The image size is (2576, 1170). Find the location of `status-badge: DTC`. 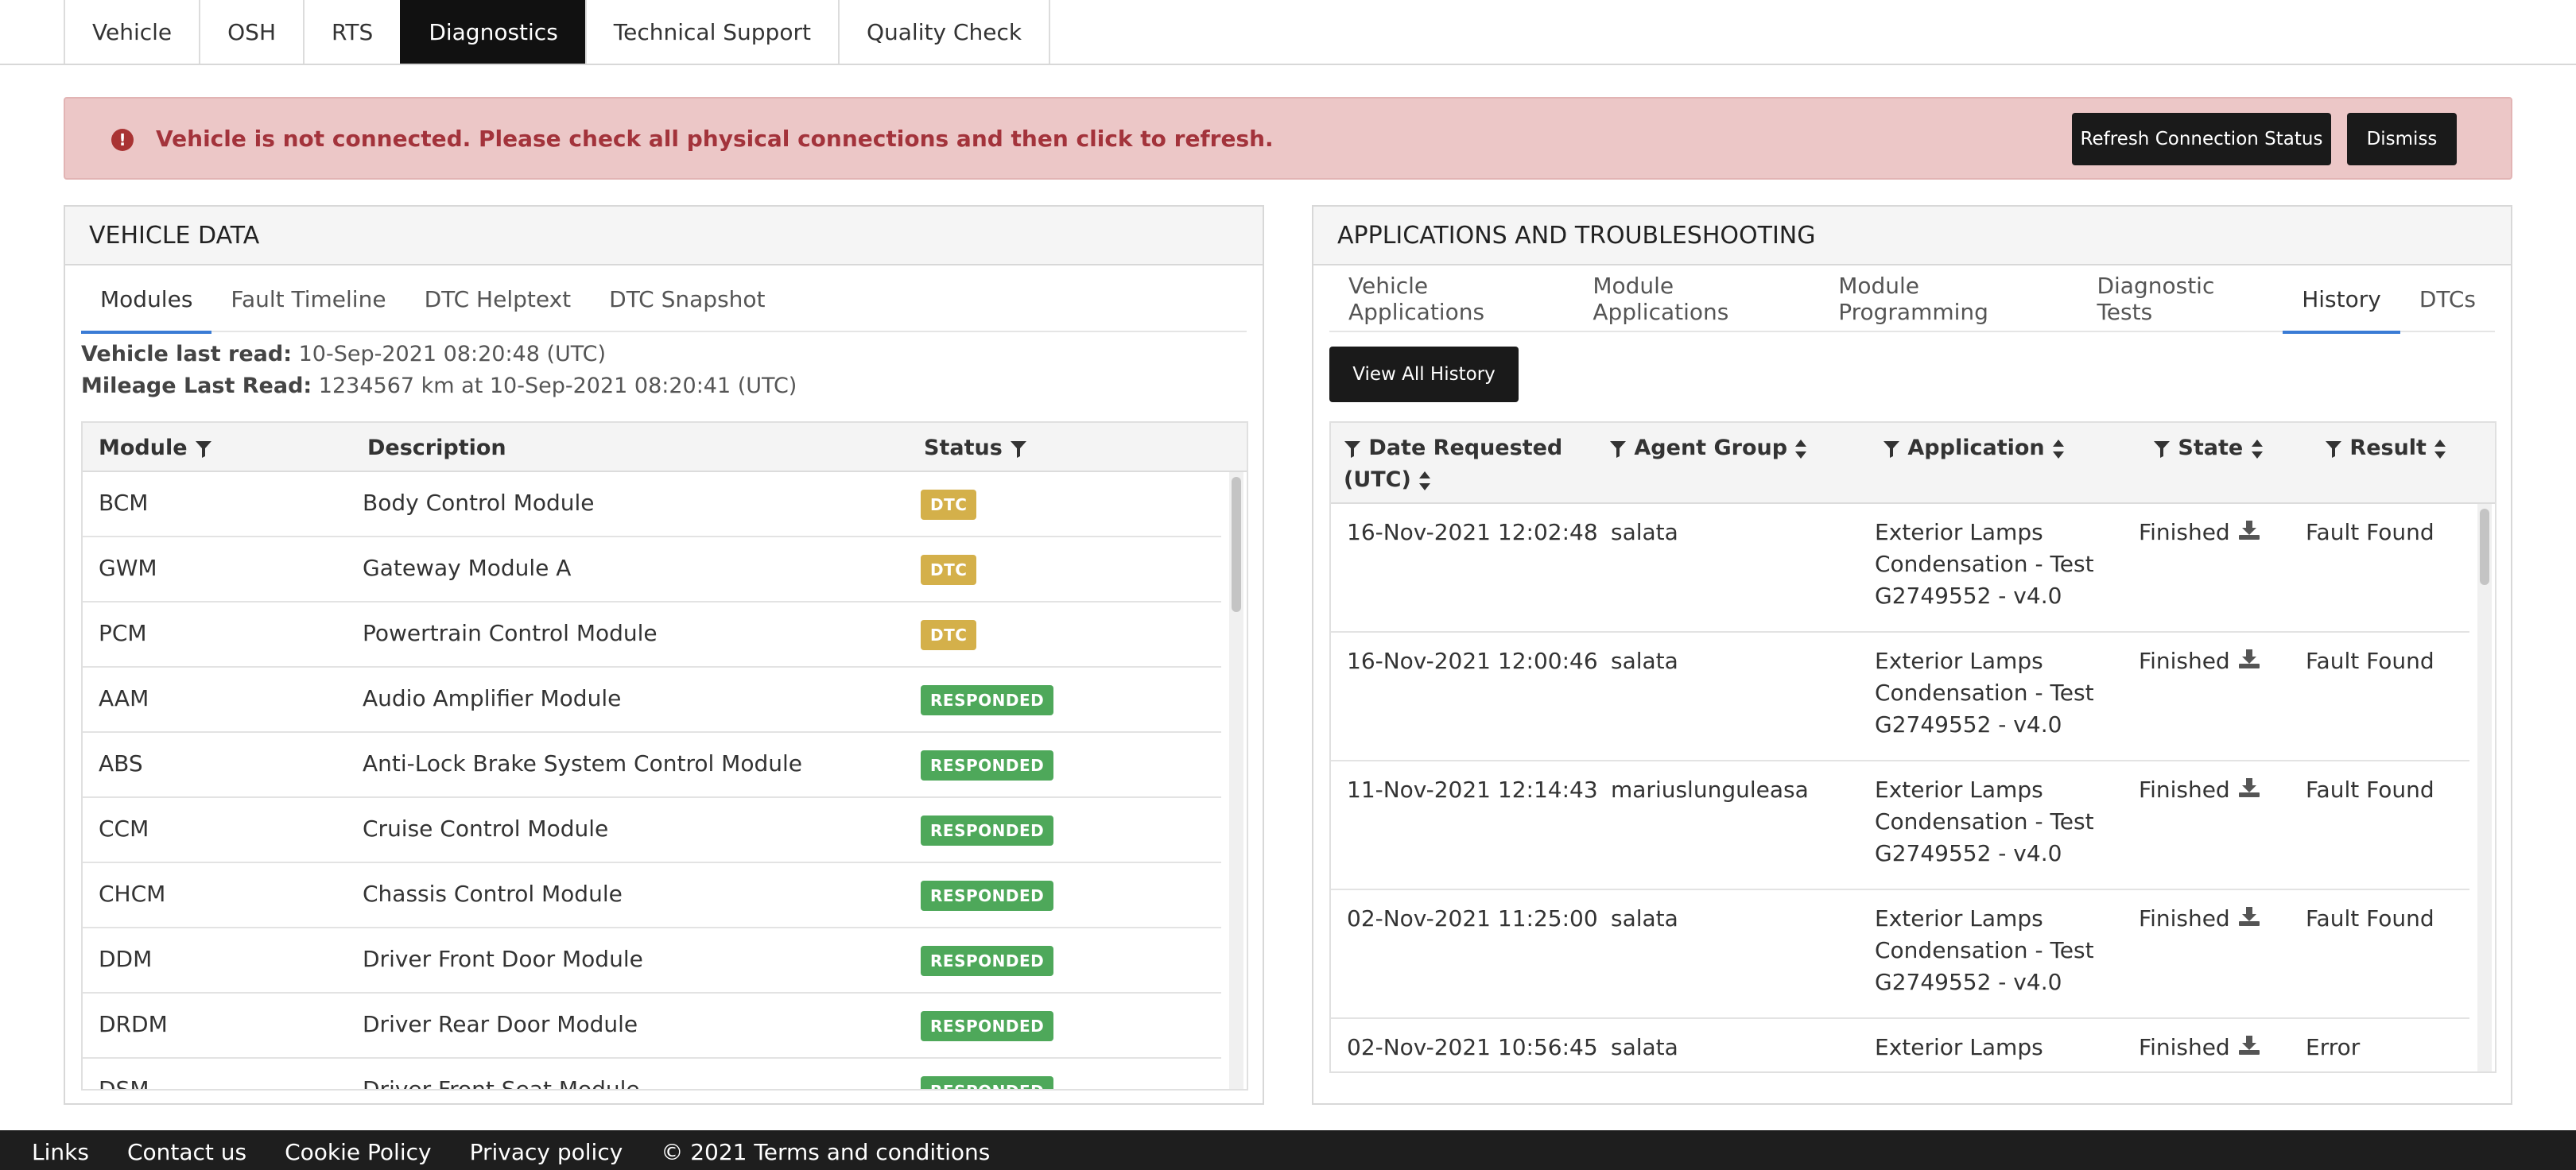

status-badge: DTC is located at coordinates (949, 570).